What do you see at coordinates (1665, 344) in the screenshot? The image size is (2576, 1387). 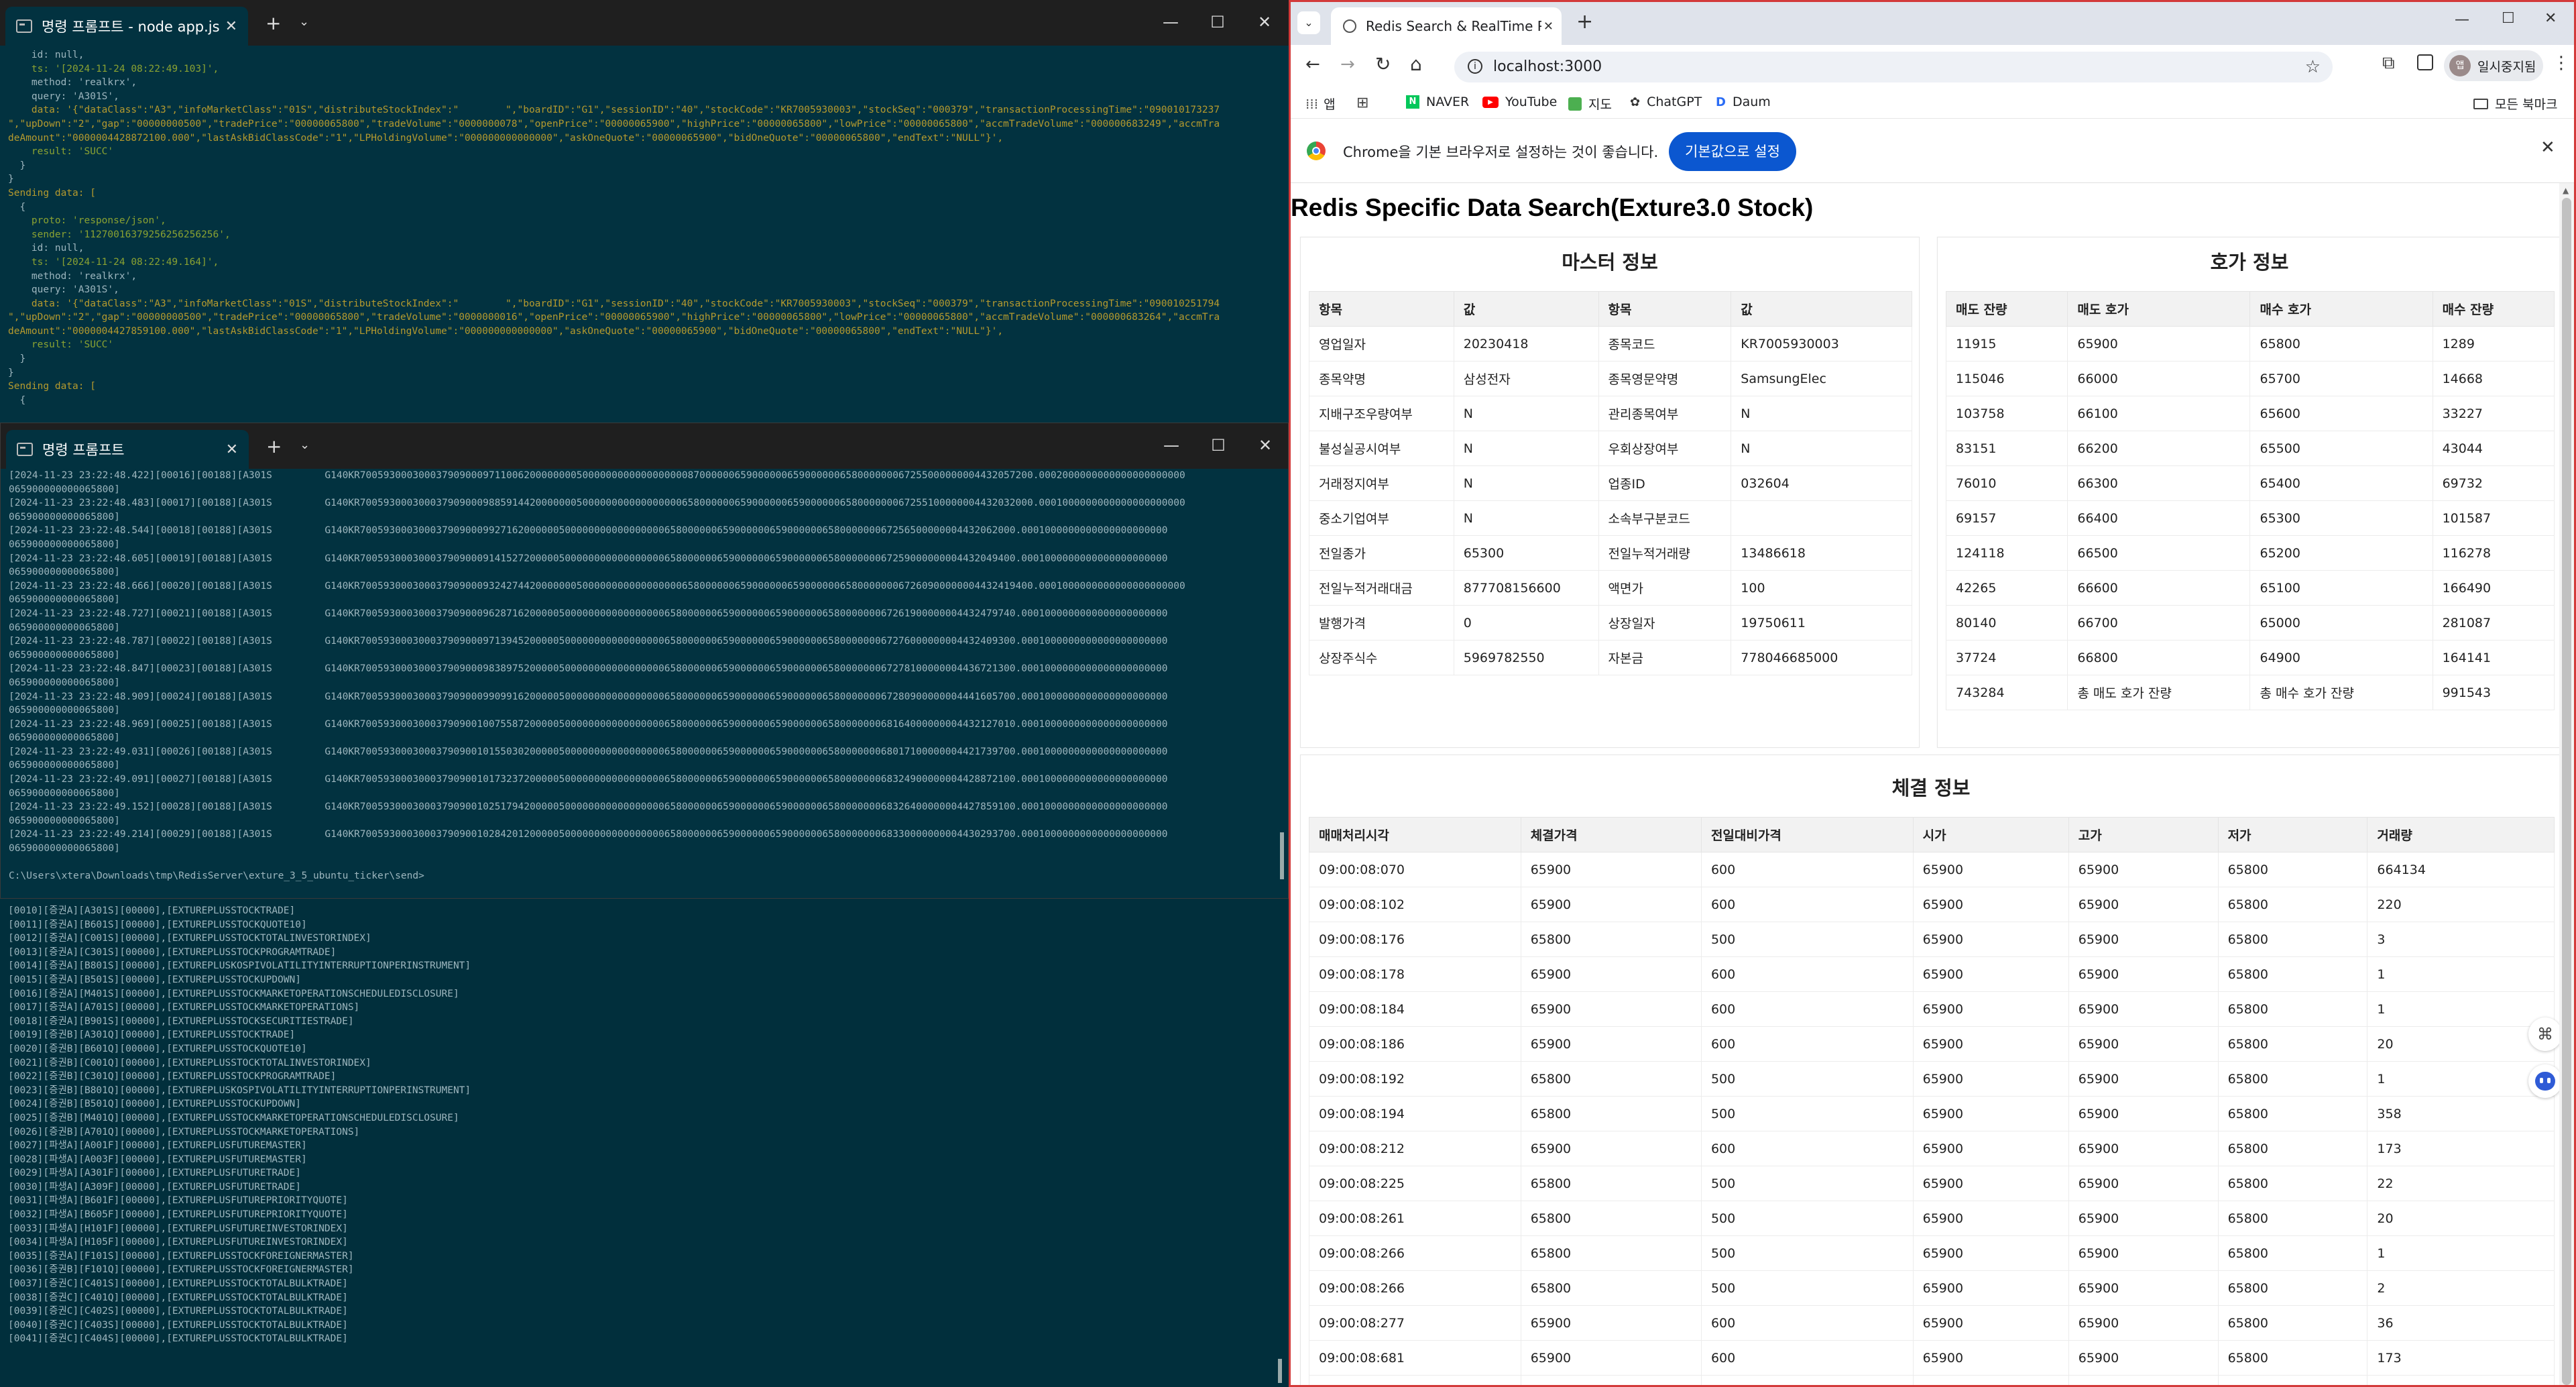 I see `table-cell: 종목코드` at bounding box center [1665, 344].